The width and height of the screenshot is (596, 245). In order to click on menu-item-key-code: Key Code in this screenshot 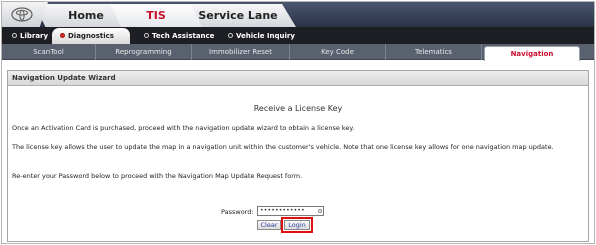, I will do `click(338, 52)`.